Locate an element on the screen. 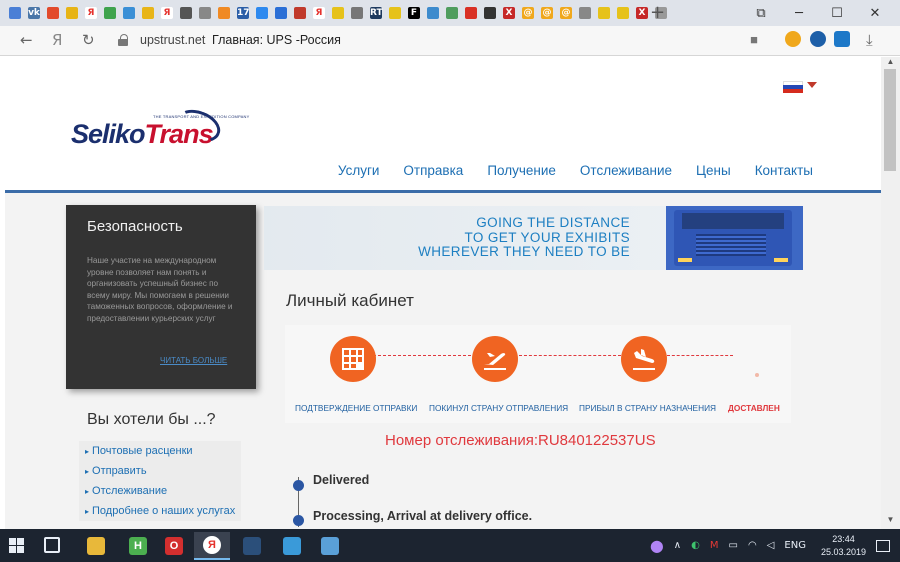  grid-icon is located at coordinates (452, 13).